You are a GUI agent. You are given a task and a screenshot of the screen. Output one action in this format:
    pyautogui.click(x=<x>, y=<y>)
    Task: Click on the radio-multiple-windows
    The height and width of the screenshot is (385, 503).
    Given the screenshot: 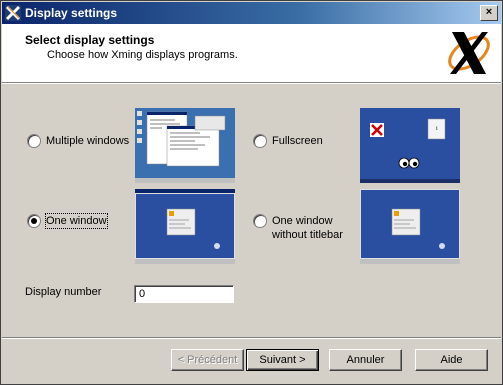 What is the action you would take?
    pyautogui.click(x=34, y=141)
    